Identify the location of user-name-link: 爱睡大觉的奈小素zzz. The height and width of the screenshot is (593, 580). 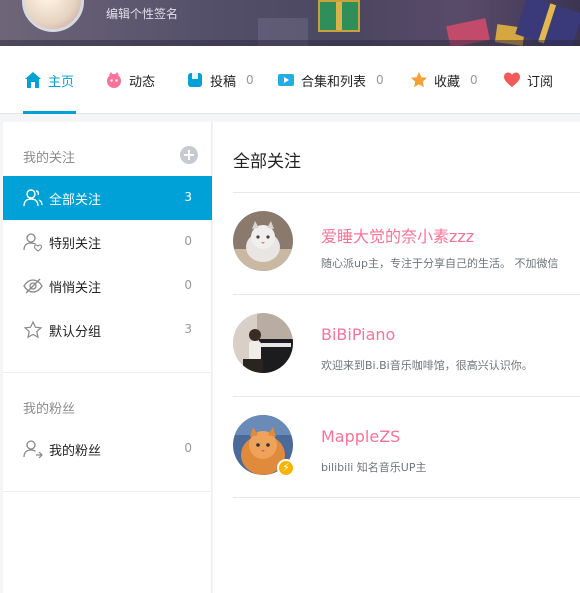
(397, 235).